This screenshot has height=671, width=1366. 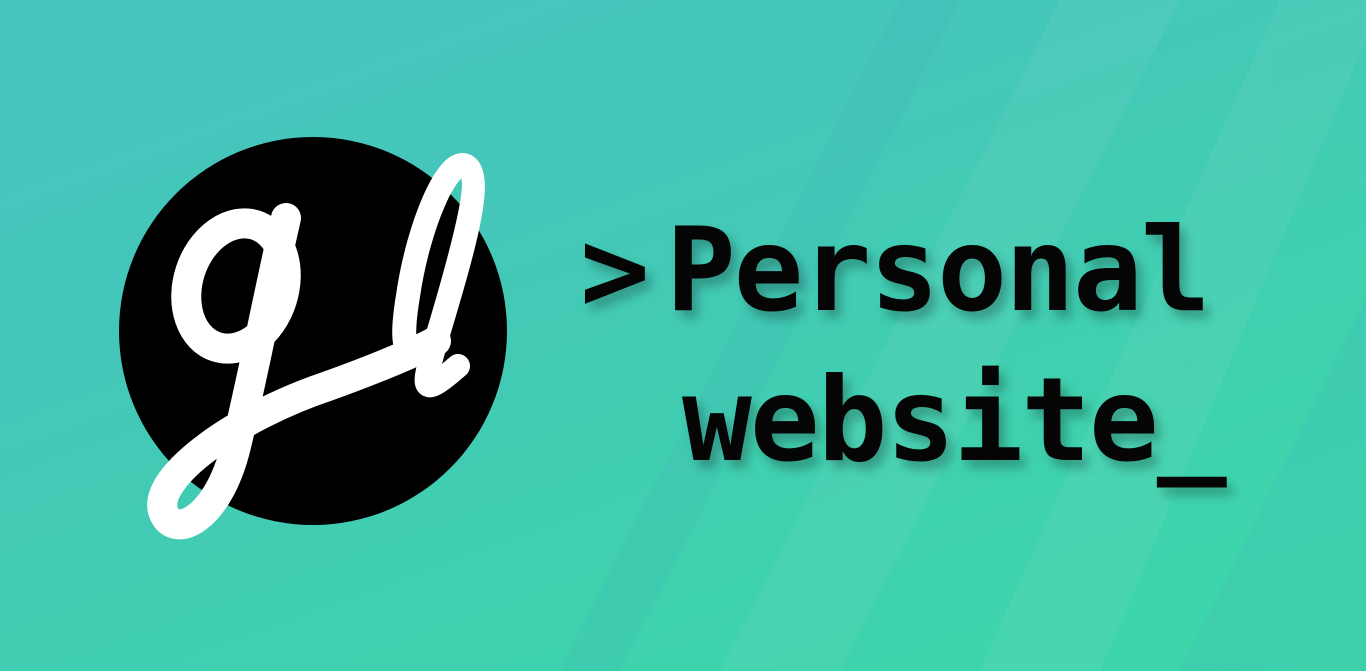 What do you see at coordinates (954, 420) in the screenshot?
I see `headline-word-website: website_` at bounding box center [954, 420].